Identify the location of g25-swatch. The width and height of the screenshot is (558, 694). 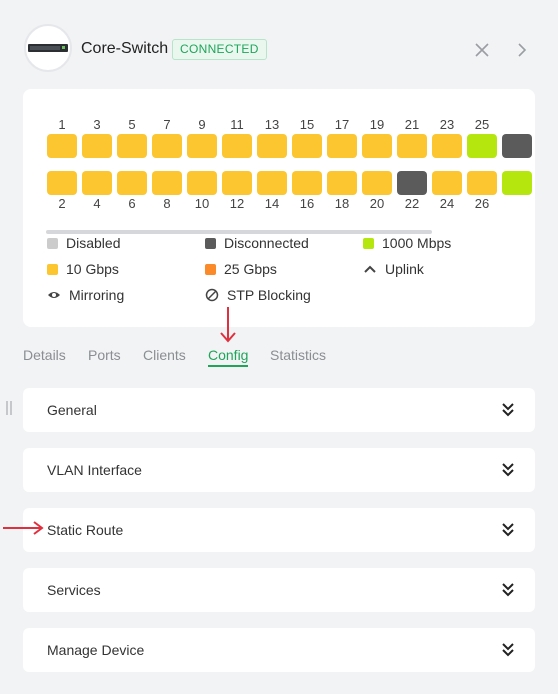
(210, 269).